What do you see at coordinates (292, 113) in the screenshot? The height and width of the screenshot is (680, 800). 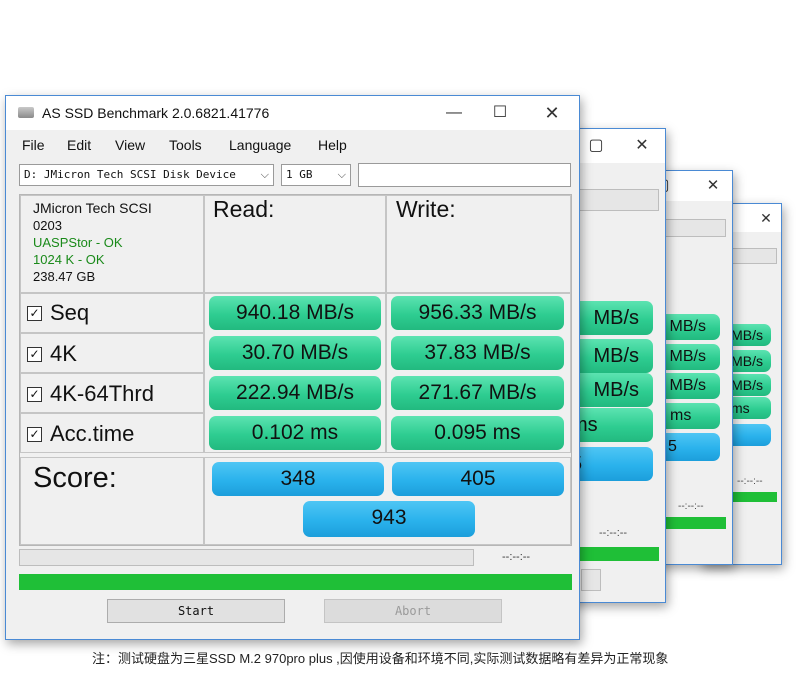 I see `title-bar: AS SSD Benchmark 2.0.6821.41776 — ☐ ✕` at bounding box center [292, 113].